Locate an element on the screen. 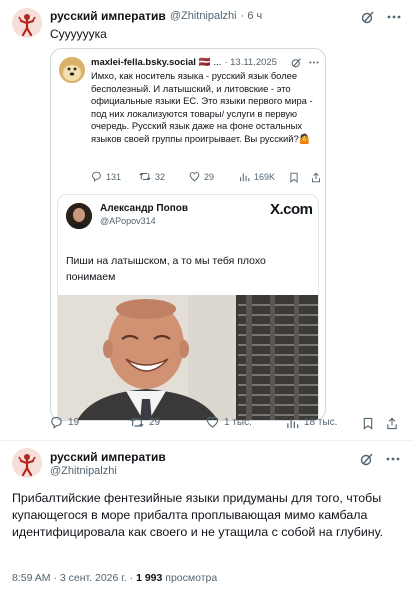 Image resolution: width=413 pixels, height=600 pixels. quote-bookmark-icon is located at coordinates (294, 177).